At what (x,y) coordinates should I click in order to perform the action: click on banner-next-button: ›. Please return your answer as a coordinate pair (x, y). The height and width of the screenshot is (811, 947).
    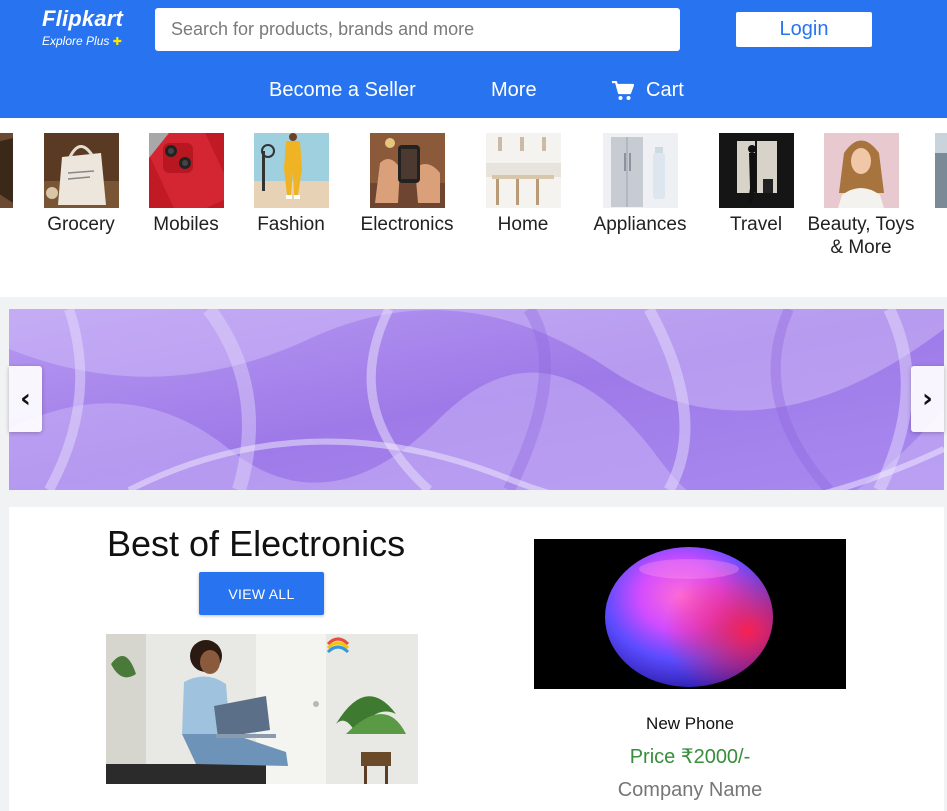
    Looking at the image, I should click on (927, 399).